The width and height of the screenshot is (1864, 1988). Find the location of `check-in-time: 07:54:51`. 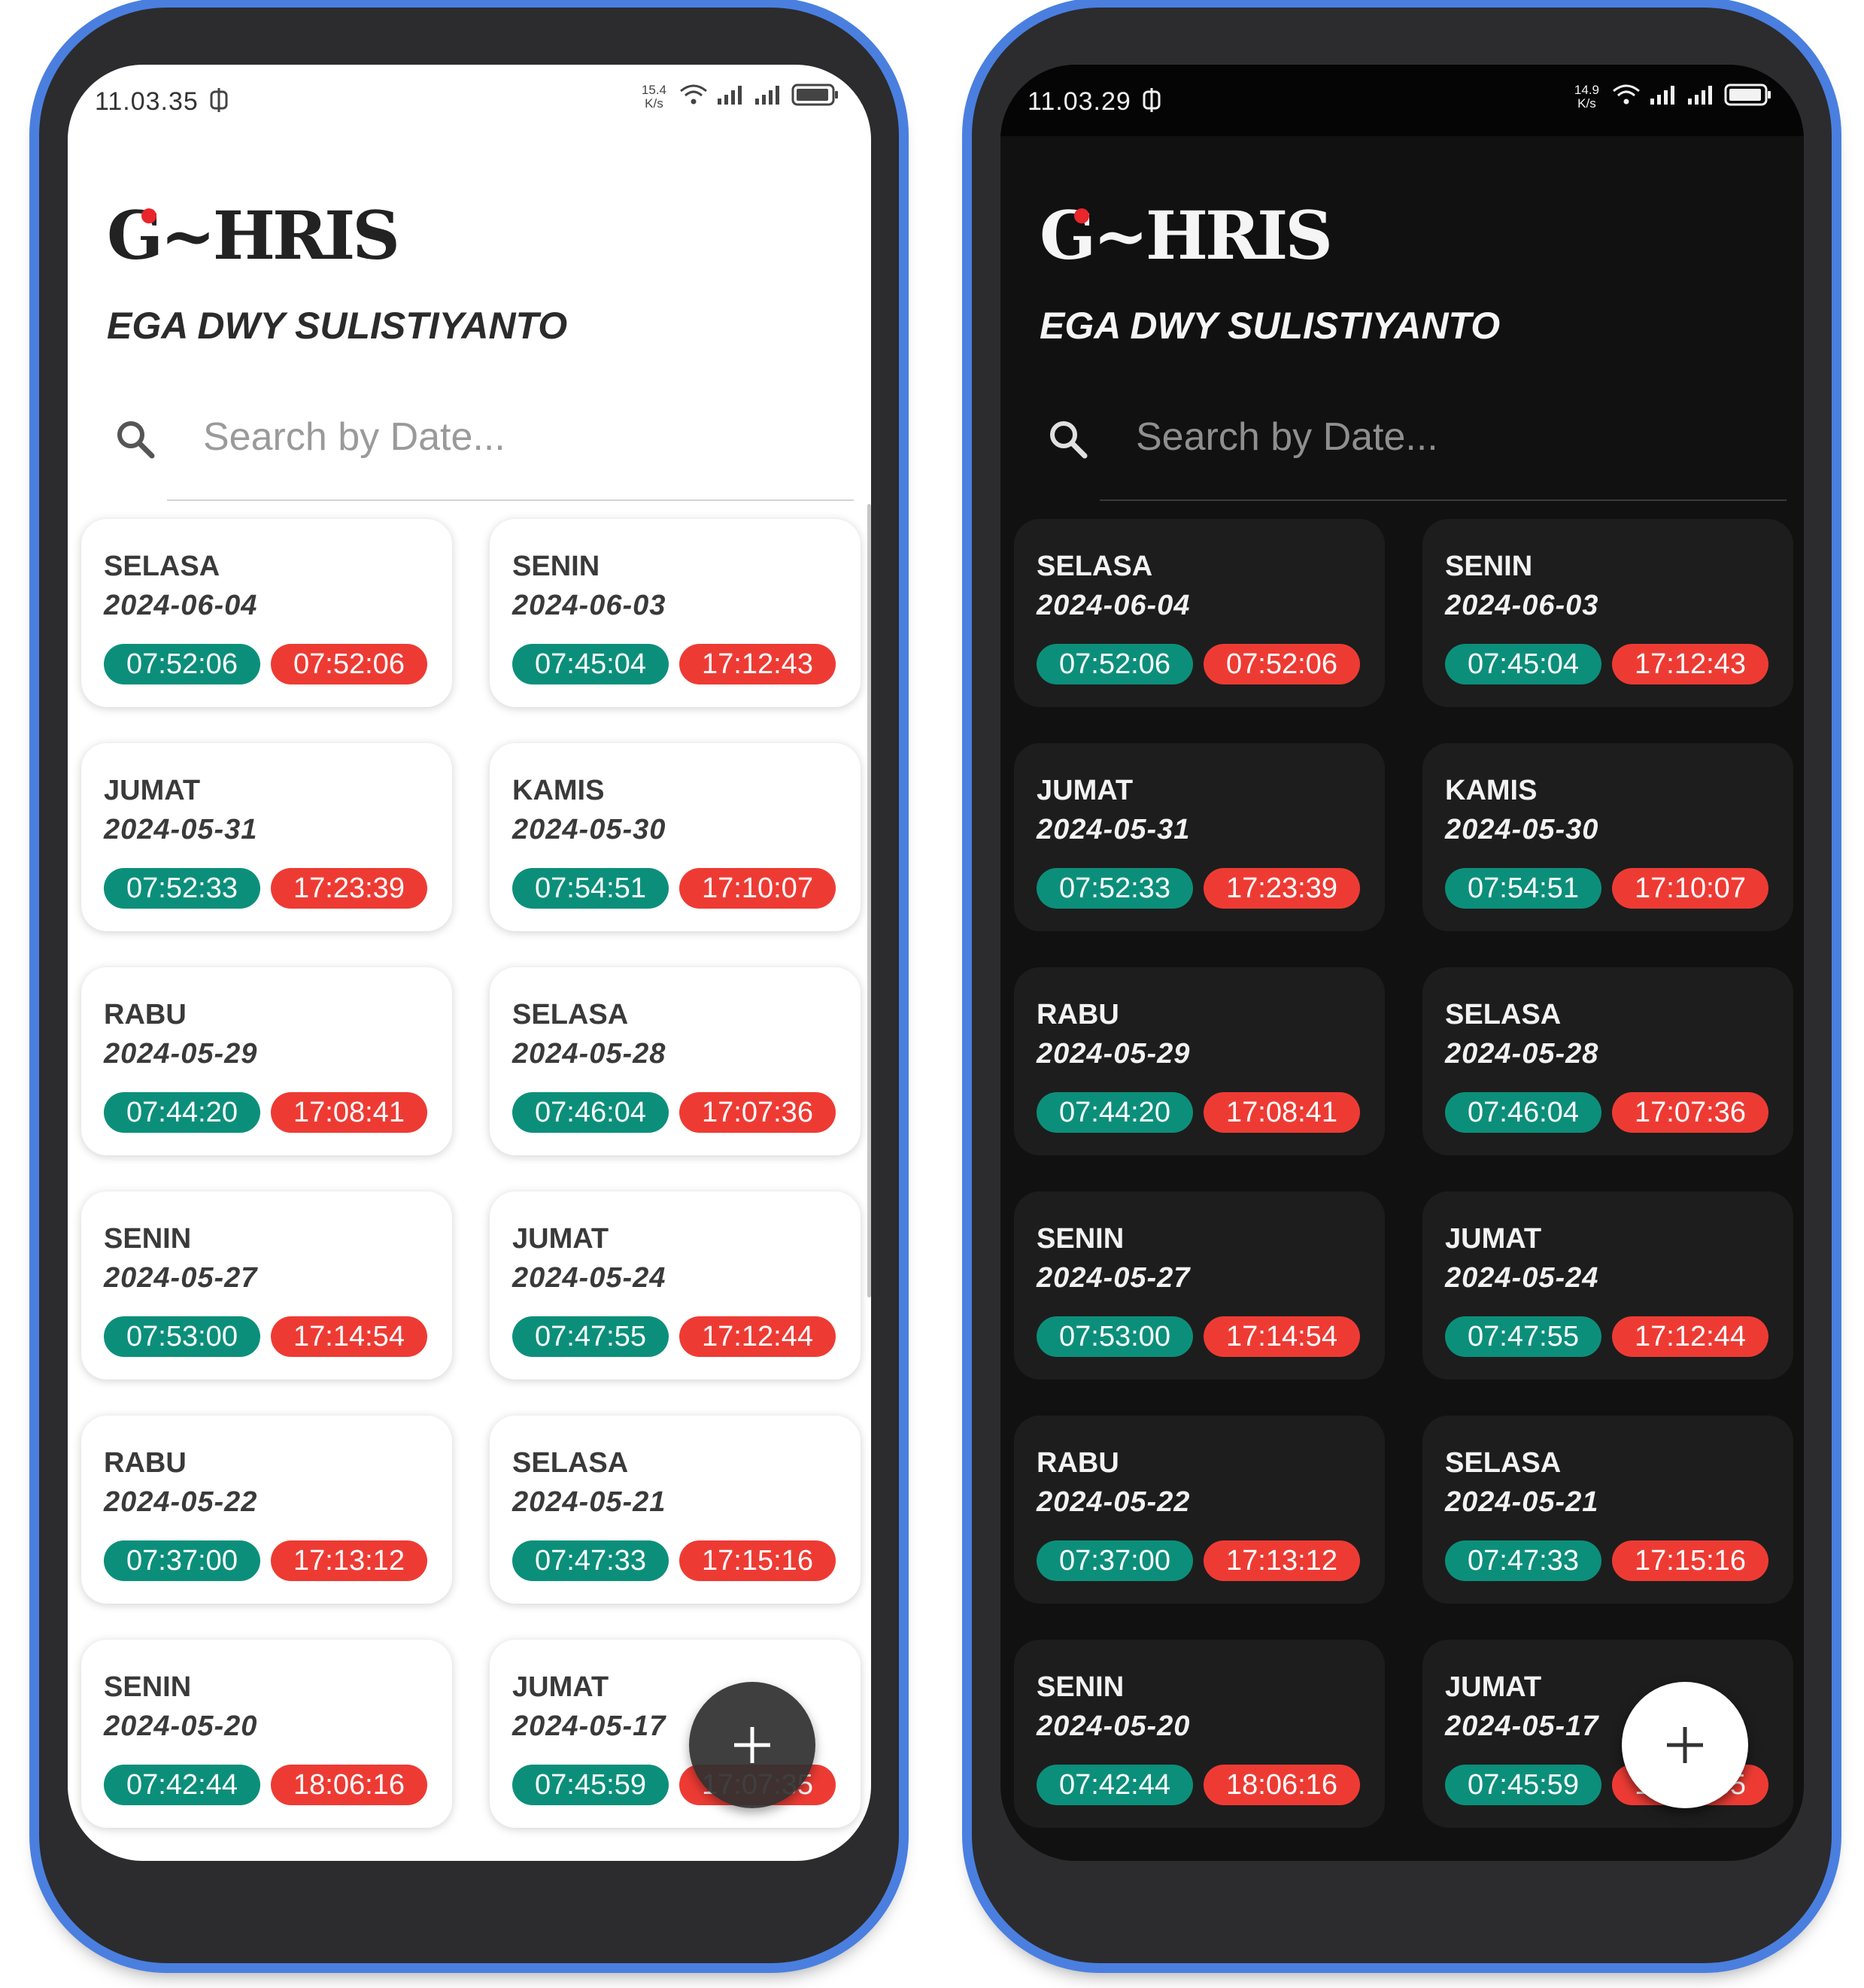

check-in-time: 07:54:51 is located at coordinates (1523, 888).